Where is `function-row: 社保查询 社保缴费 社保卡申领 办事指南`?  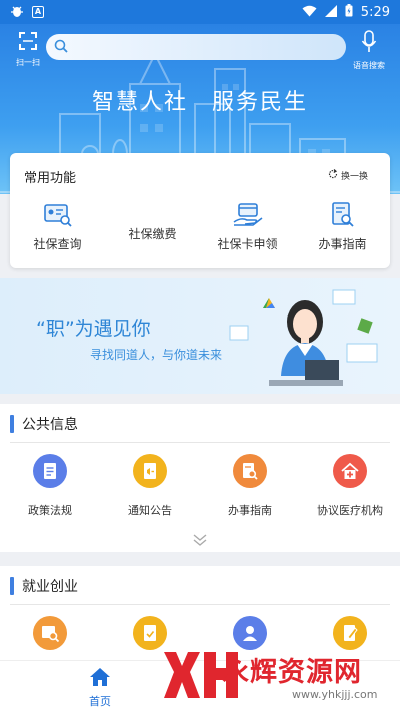
function-row: 社保查询 社保缴费 社保卡申领 办事指南 is located at coordinates (200, 231).